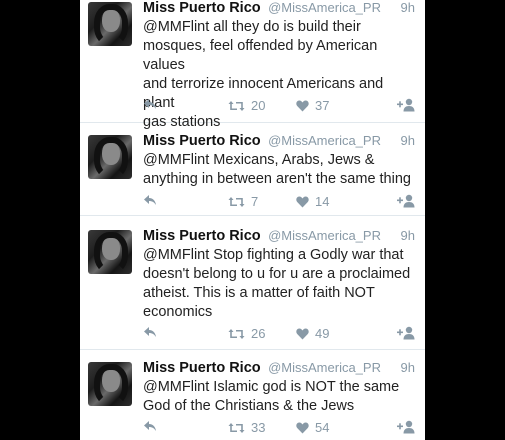 Image resolution: width=505 pixels, height=440 pixels. I want to click on tweet-text-line: atheist. This is a matter of faith NOT, so click(259, 293).